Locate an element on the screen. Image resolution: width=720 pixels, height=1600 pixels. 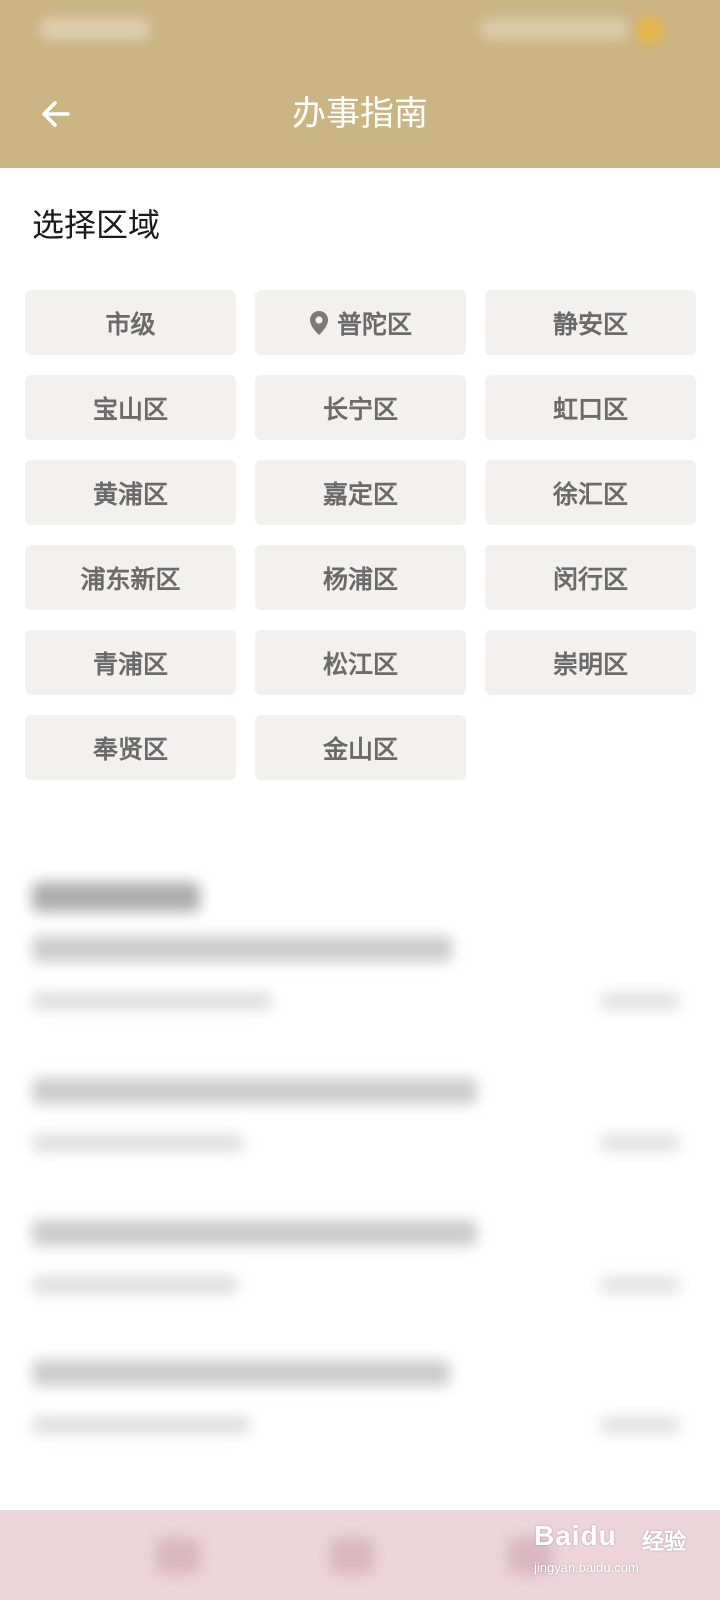
app-bar: 办事指南 is located at coordinates (360, 114).